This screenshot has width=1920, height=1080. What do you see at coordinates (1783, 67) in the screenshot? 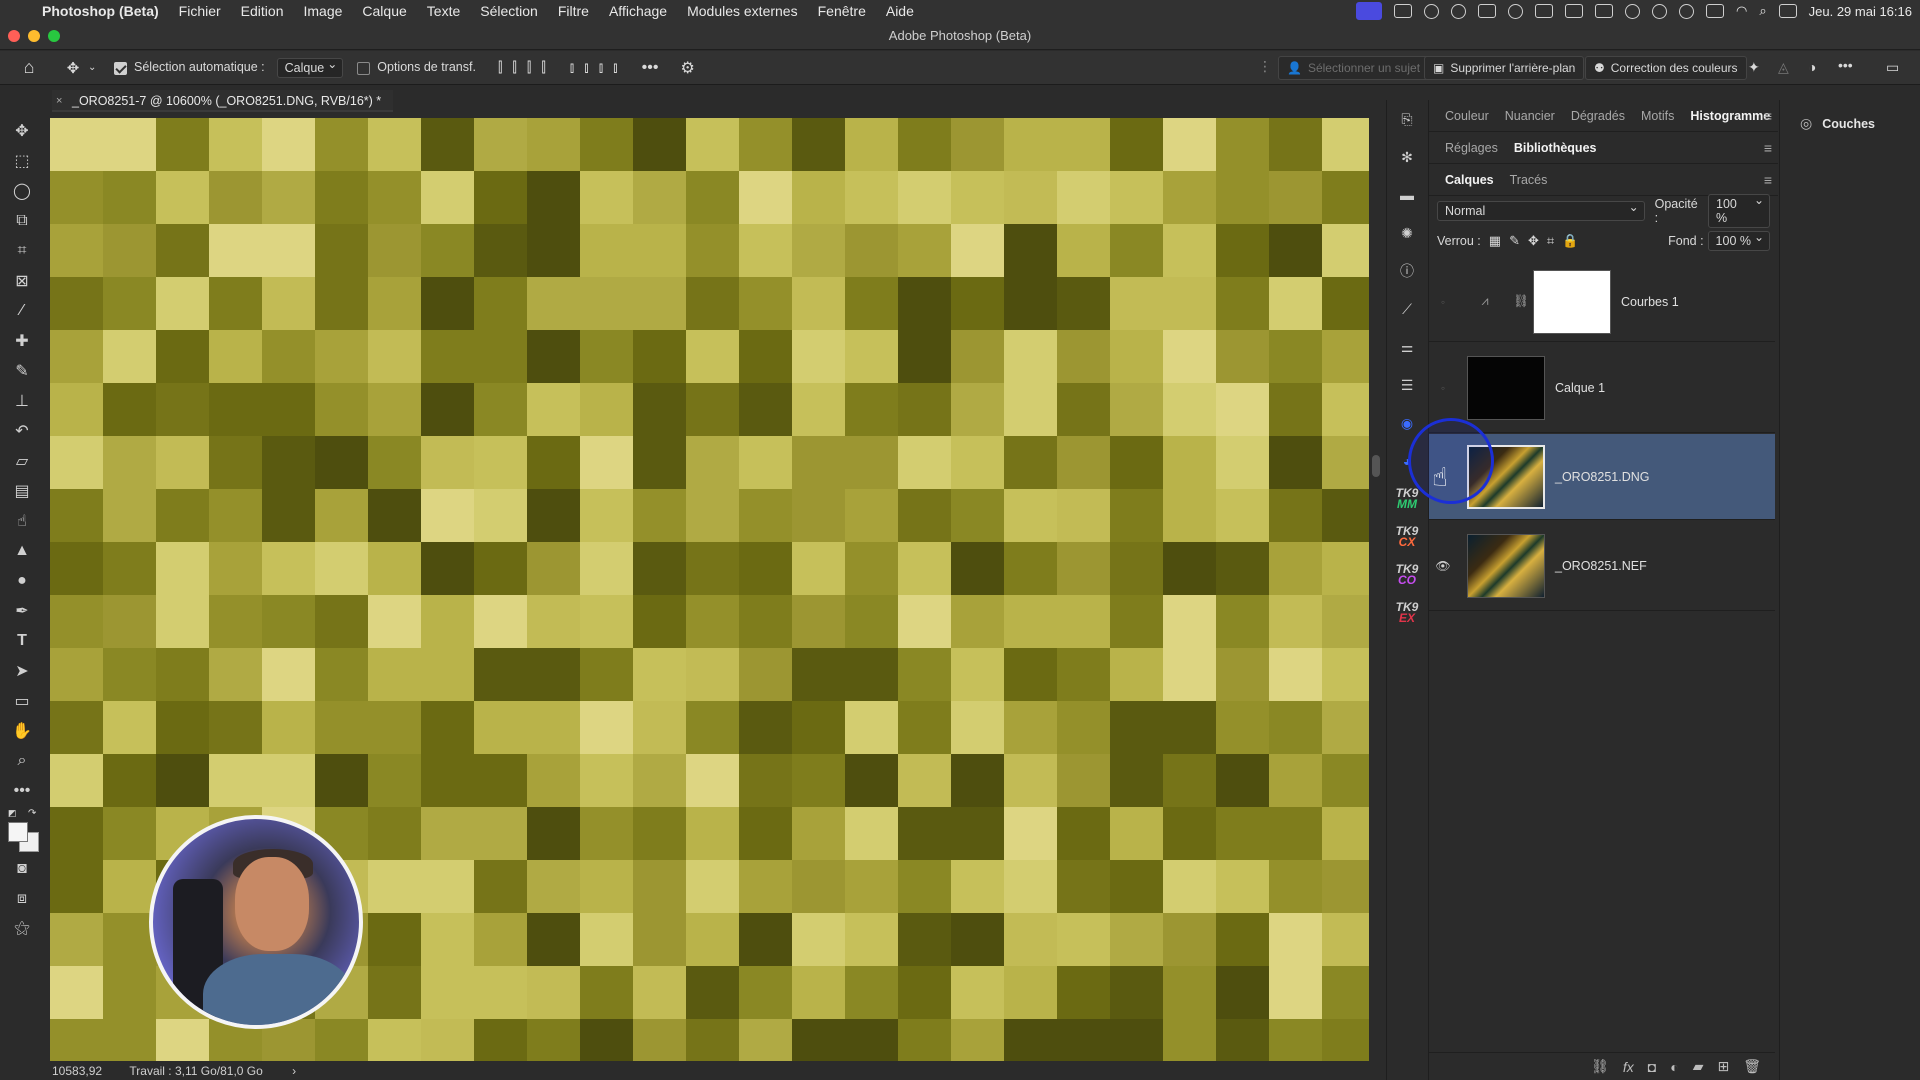
I see `mask-icon: ◬` at bounding box center [1783, 67].